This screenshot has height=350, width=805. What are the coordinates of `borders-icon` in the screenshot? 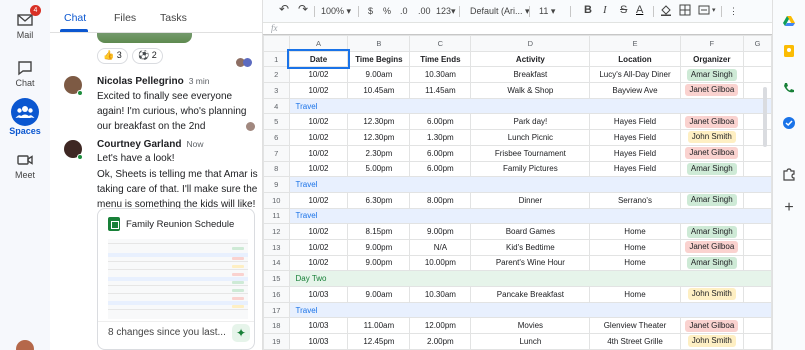 It's located at (685, 12).